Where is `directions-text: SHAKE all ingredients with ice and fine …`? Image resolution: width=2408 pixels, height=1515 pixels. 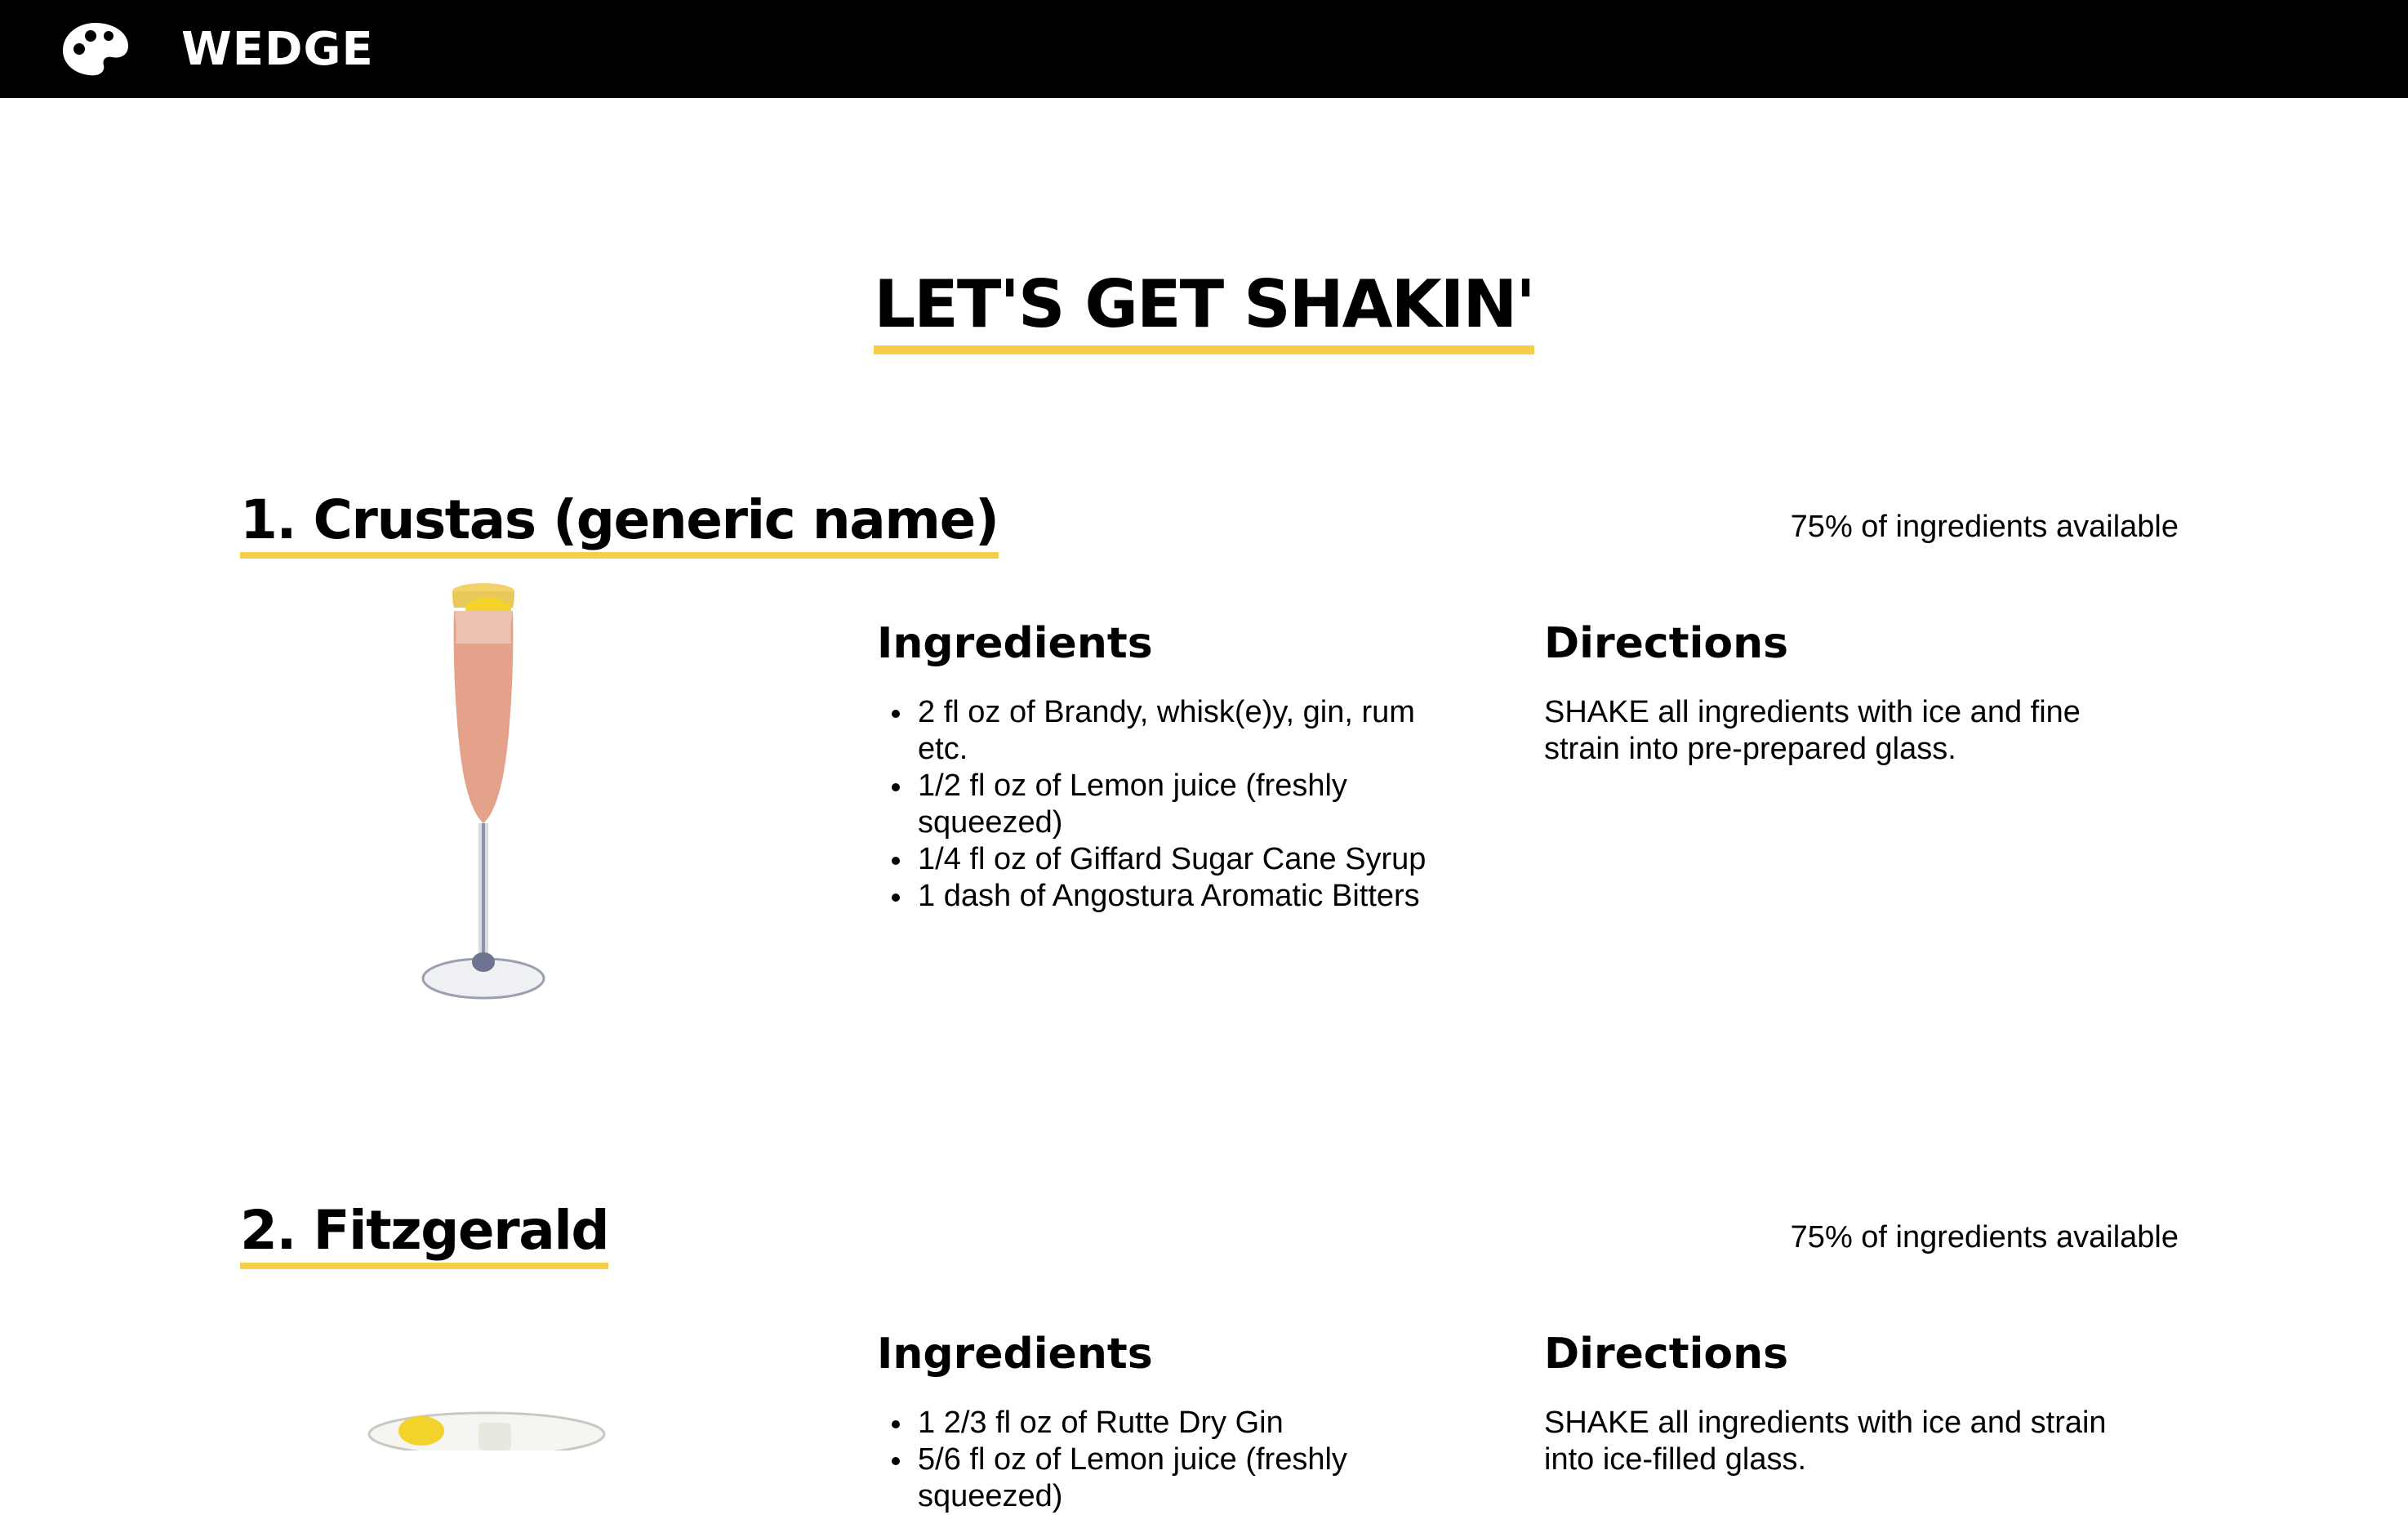 directions-text: SHAKE all ingredients with ice and fine … is located at coordinates (1813, 730).